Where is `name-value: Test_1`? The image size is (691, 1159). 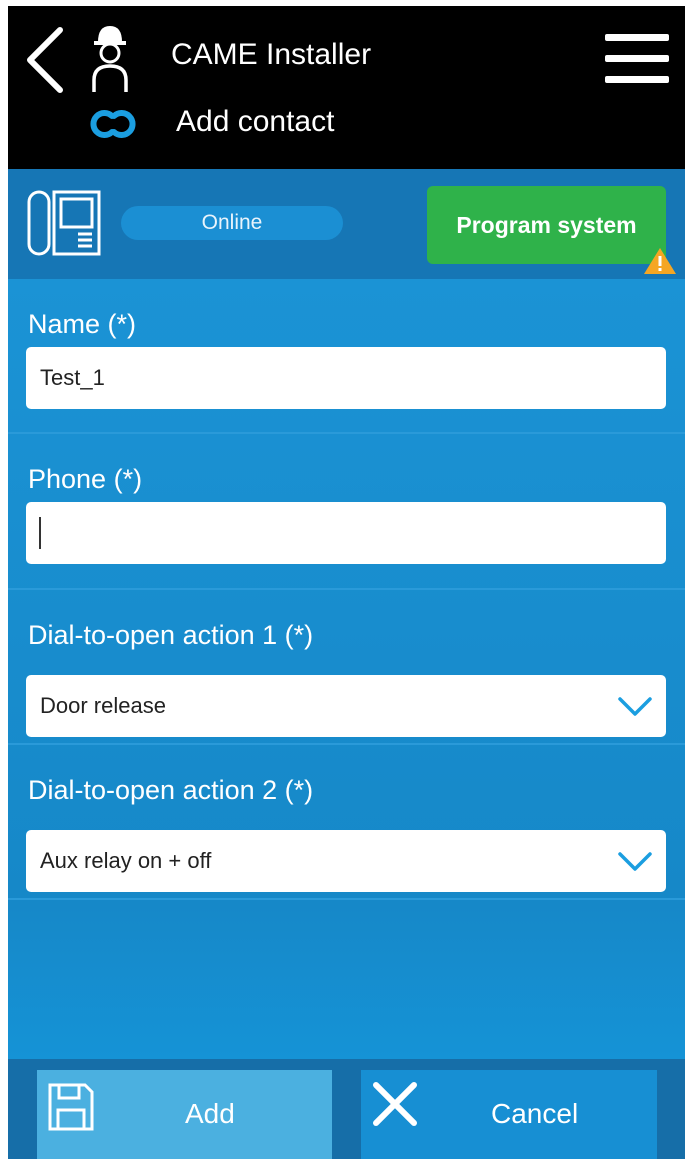
name-value: Test_1 is located at coordinates (72, 377).